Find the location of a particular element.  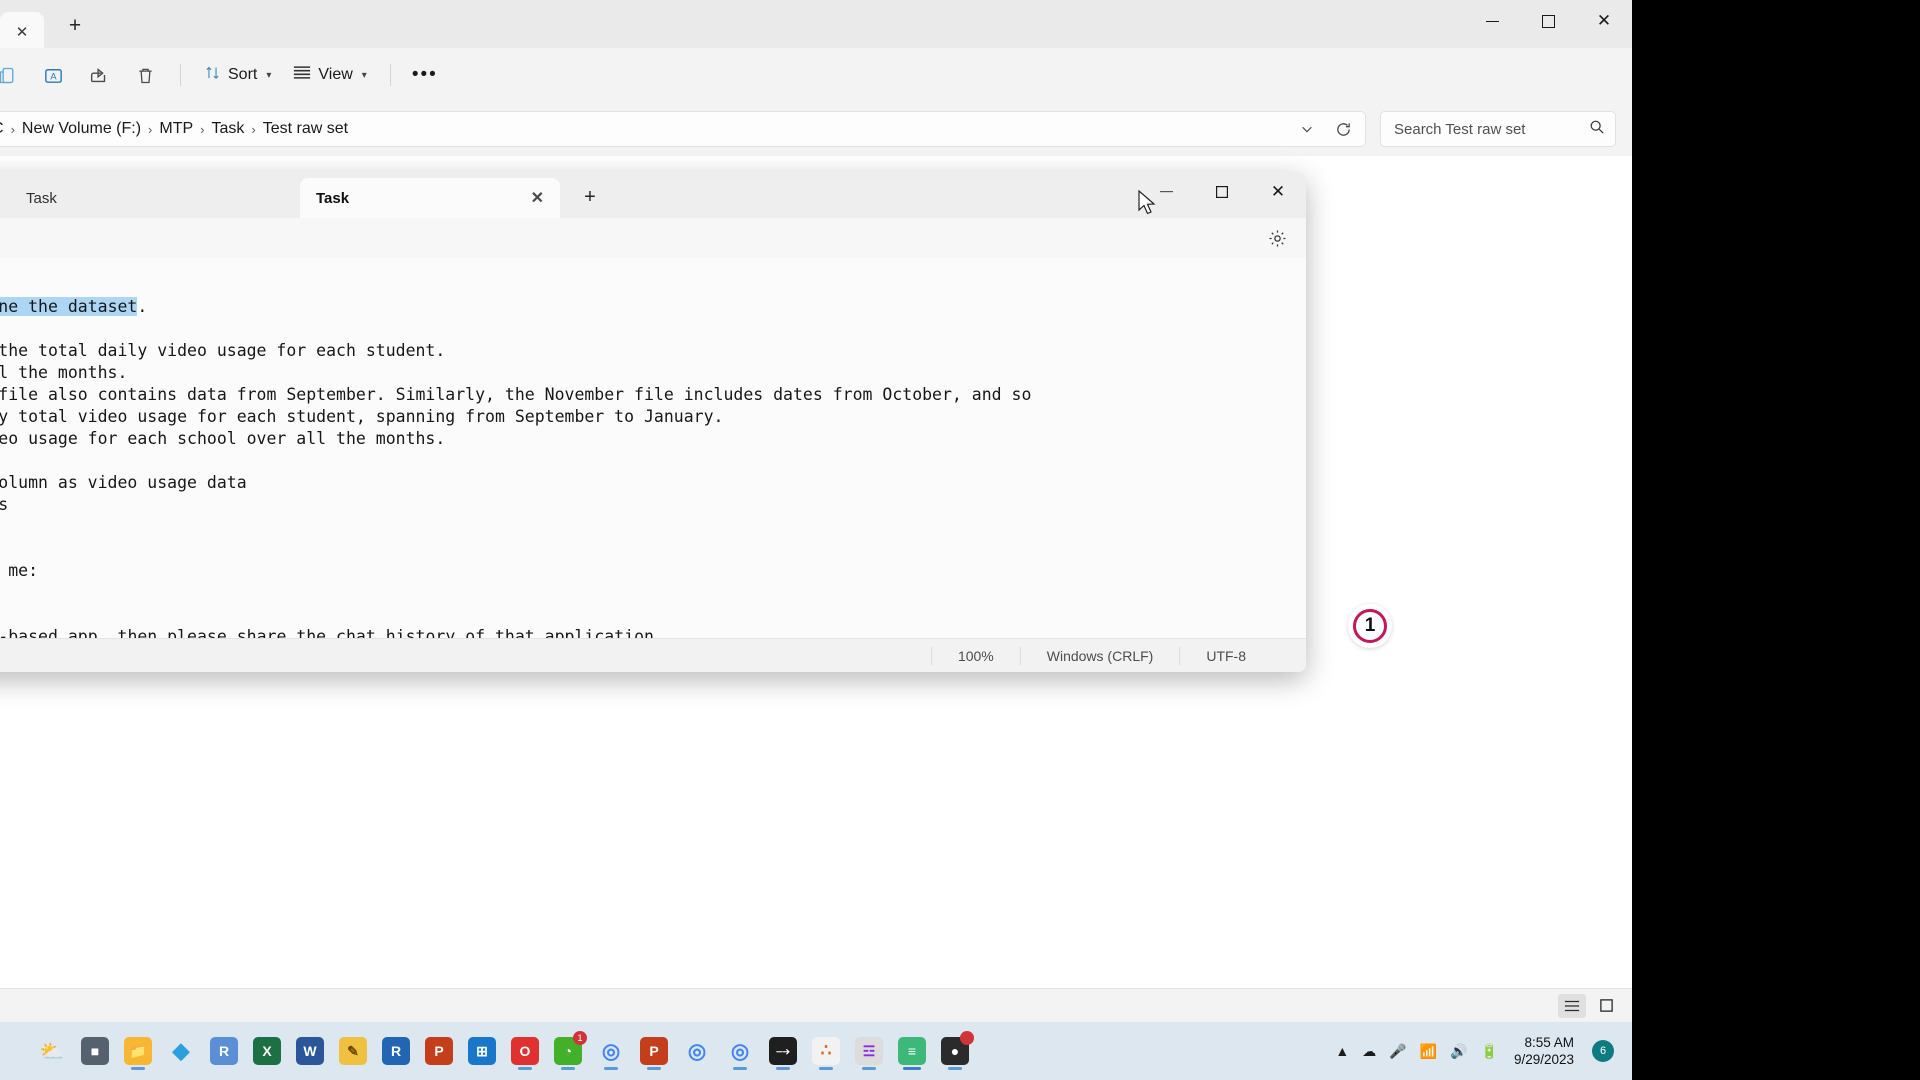

taskbar-item-sticky-notes: ✎ is located at coordinates (353, 1051).